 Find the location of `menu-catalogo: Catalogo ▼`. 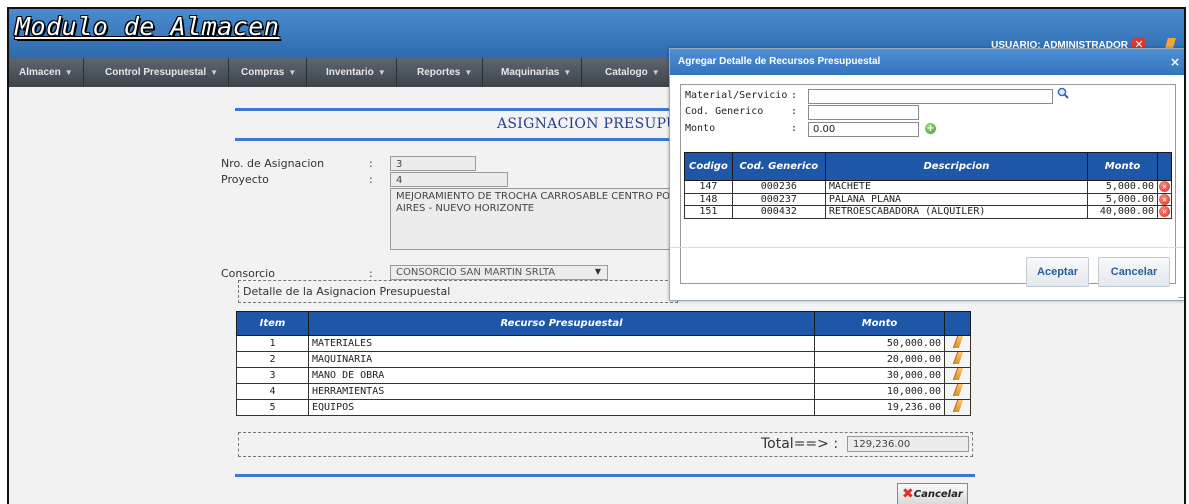

menu-catalogo: Catalogo ▼ is located at coordinates (633, 72).